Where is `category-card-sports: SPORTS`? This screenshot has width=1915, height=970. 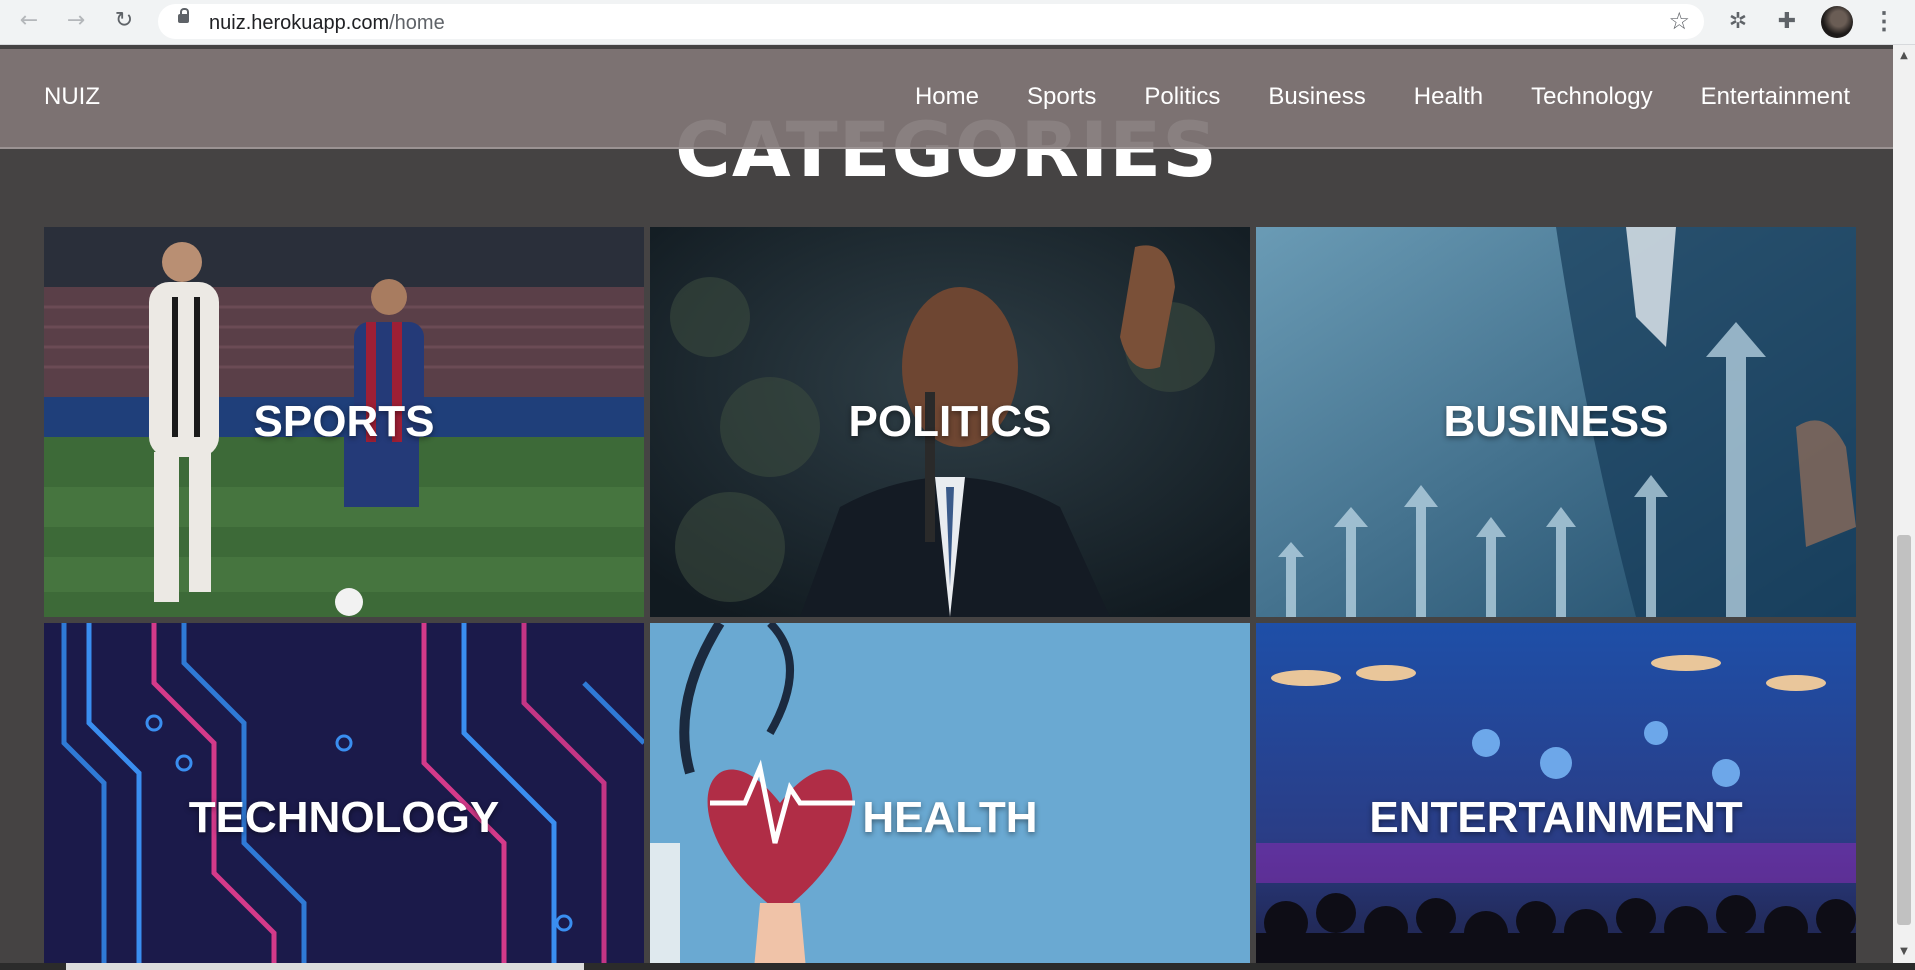 category-card-sports: SPORTS is located at coordinates (344, 422).